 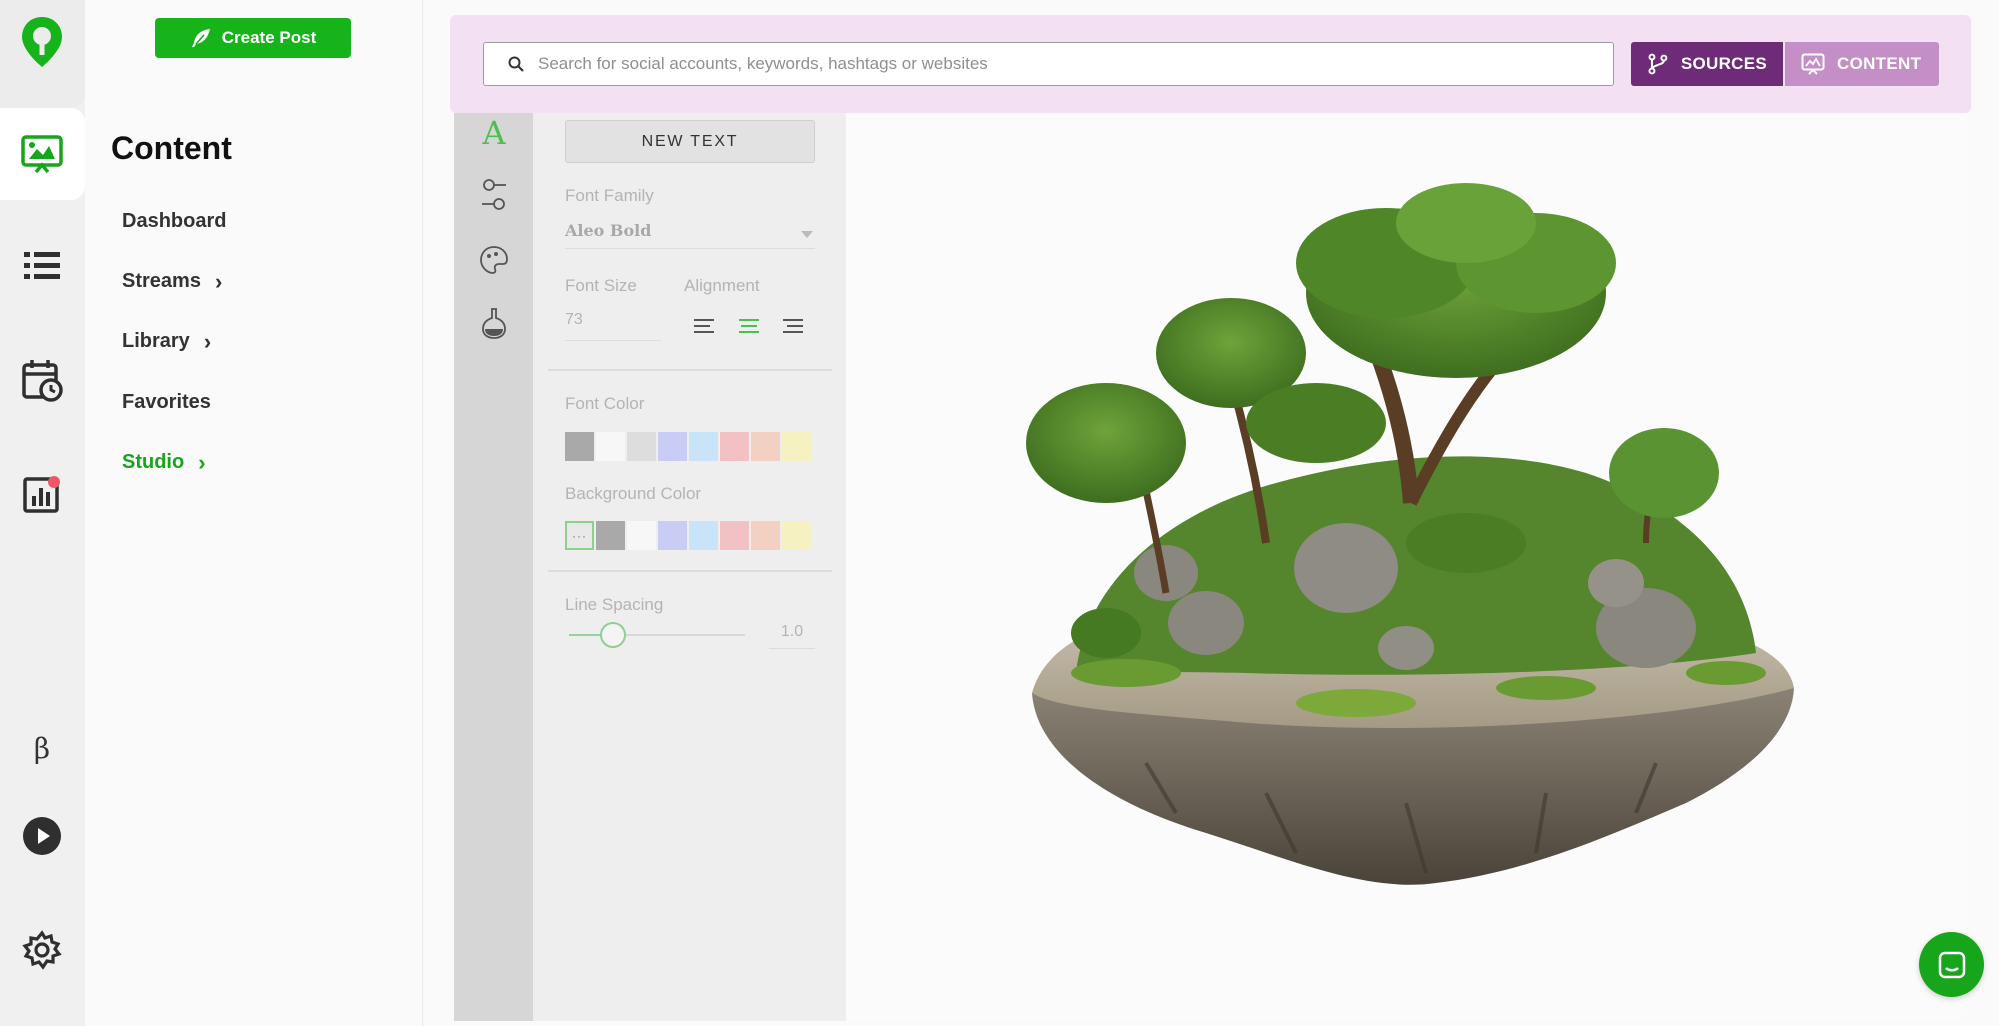 I want to click on analytics-chart-icon, so click(x=42, y=494).